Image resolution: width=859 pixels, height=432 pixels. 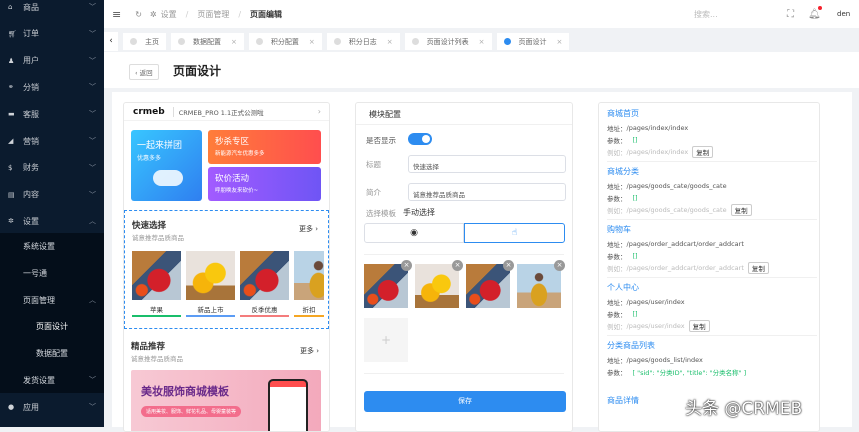 I want to click on fullscreen-icon: ⛶, so click(x=790, y=14).